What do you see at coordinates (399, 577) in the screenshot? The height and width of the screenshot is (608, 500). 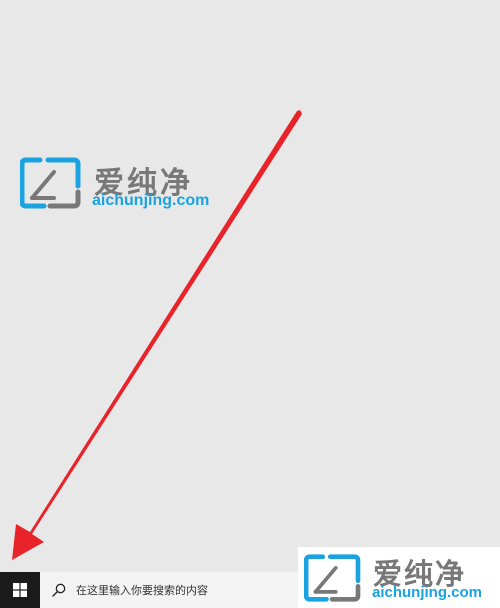 I see `watermark-logo-corner: 爱纯净 aichunjing.com` at bounding box center [399, 577].